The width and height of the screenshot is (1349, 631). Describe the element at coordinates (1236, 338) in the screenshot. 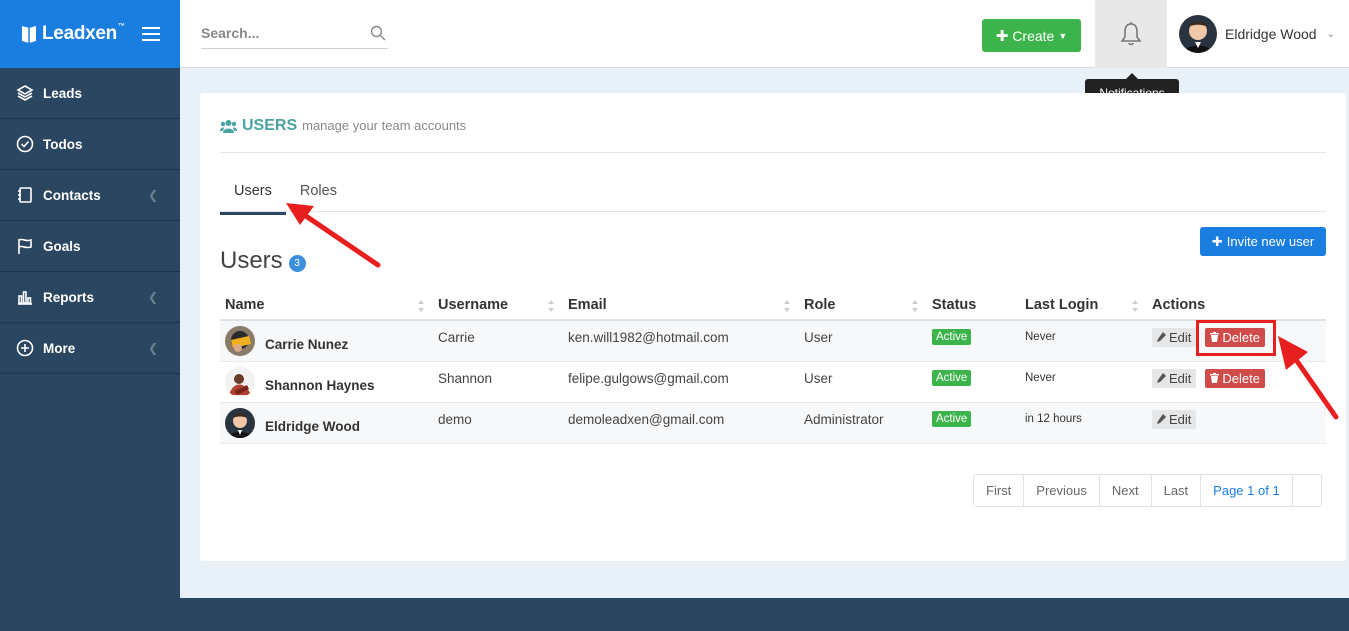

I see `delete-highlight-box` at that location.